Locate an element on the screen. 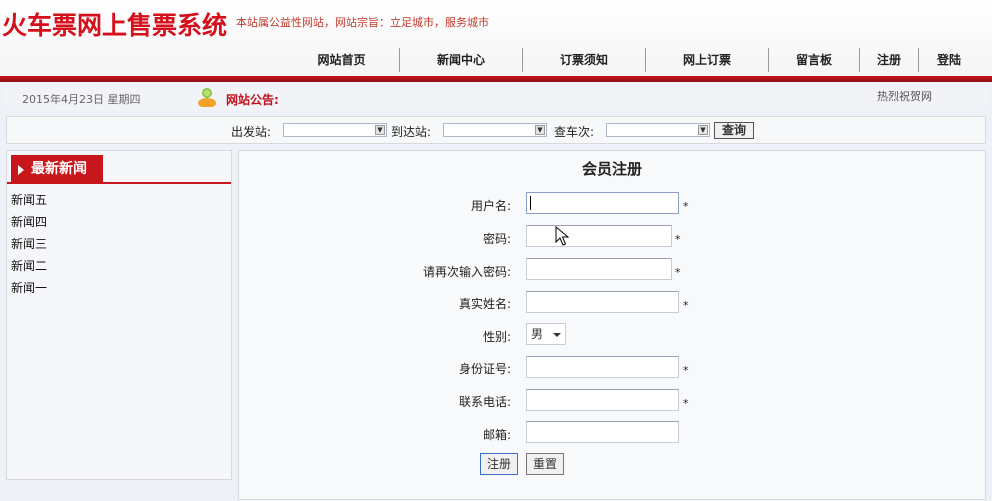 This screenshot has height=501, width=992. news-panel-divider is located at coordinates (119, 183).